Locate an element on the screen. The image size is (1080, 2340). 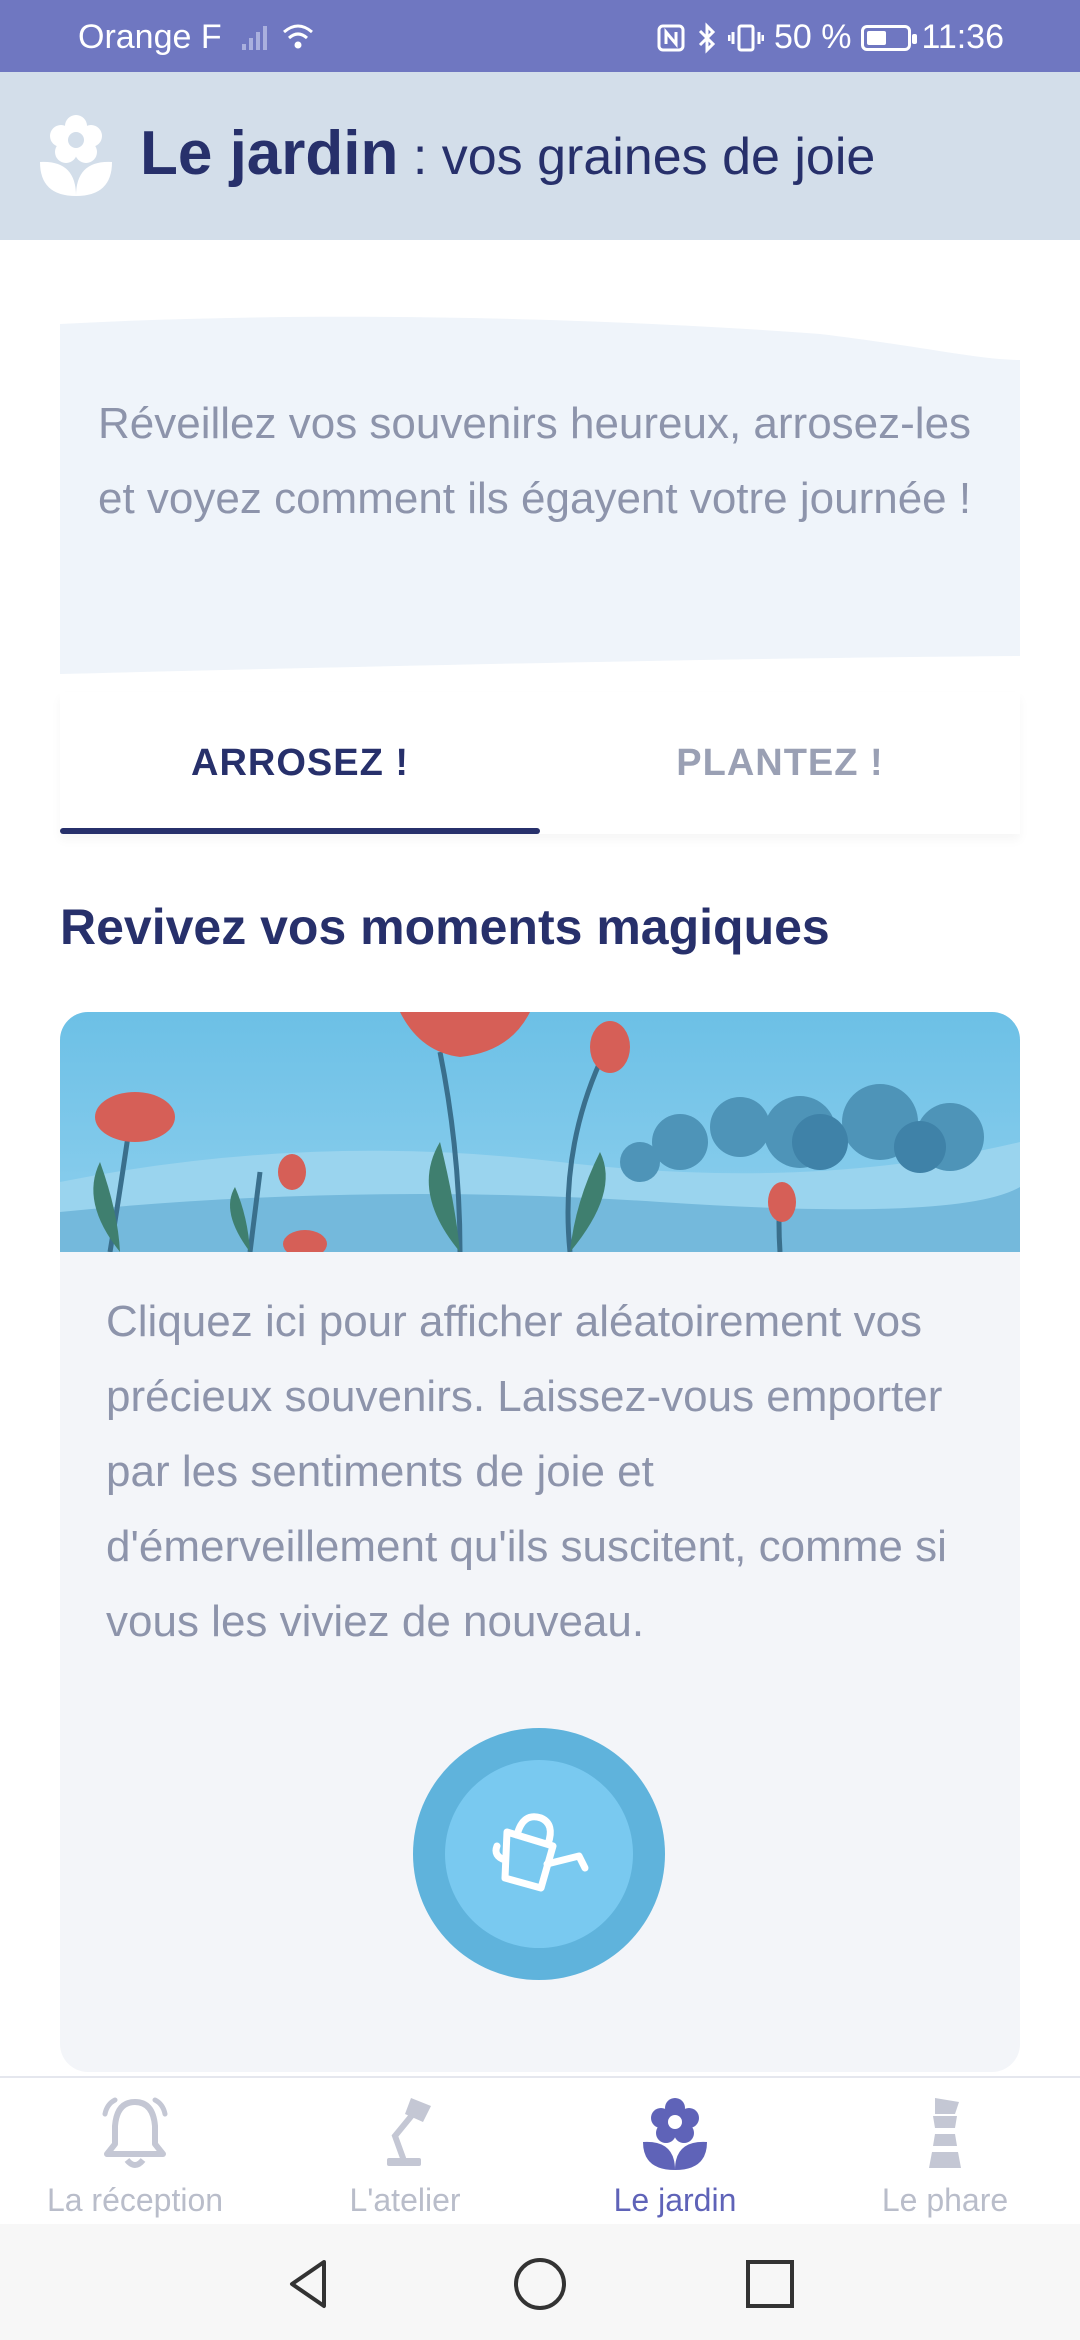
page-title: Le jardin : vos graines de joie is located at coordinates (507, 153).